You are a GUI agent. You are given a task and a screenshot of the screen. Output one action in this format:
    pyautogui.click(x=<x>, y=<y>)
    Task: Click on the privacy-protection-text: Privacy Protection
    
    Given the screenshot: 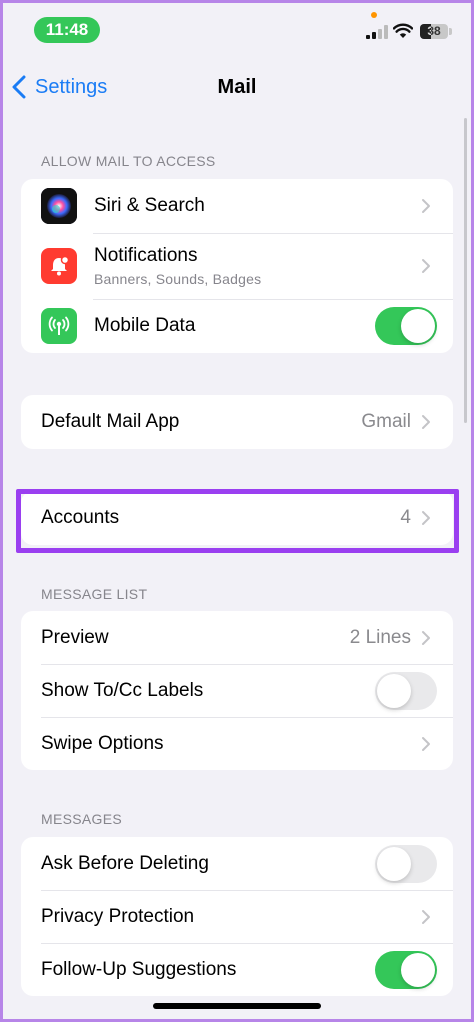 What is the action you would take?
    pyautogui.click(x=231, y=917)
    